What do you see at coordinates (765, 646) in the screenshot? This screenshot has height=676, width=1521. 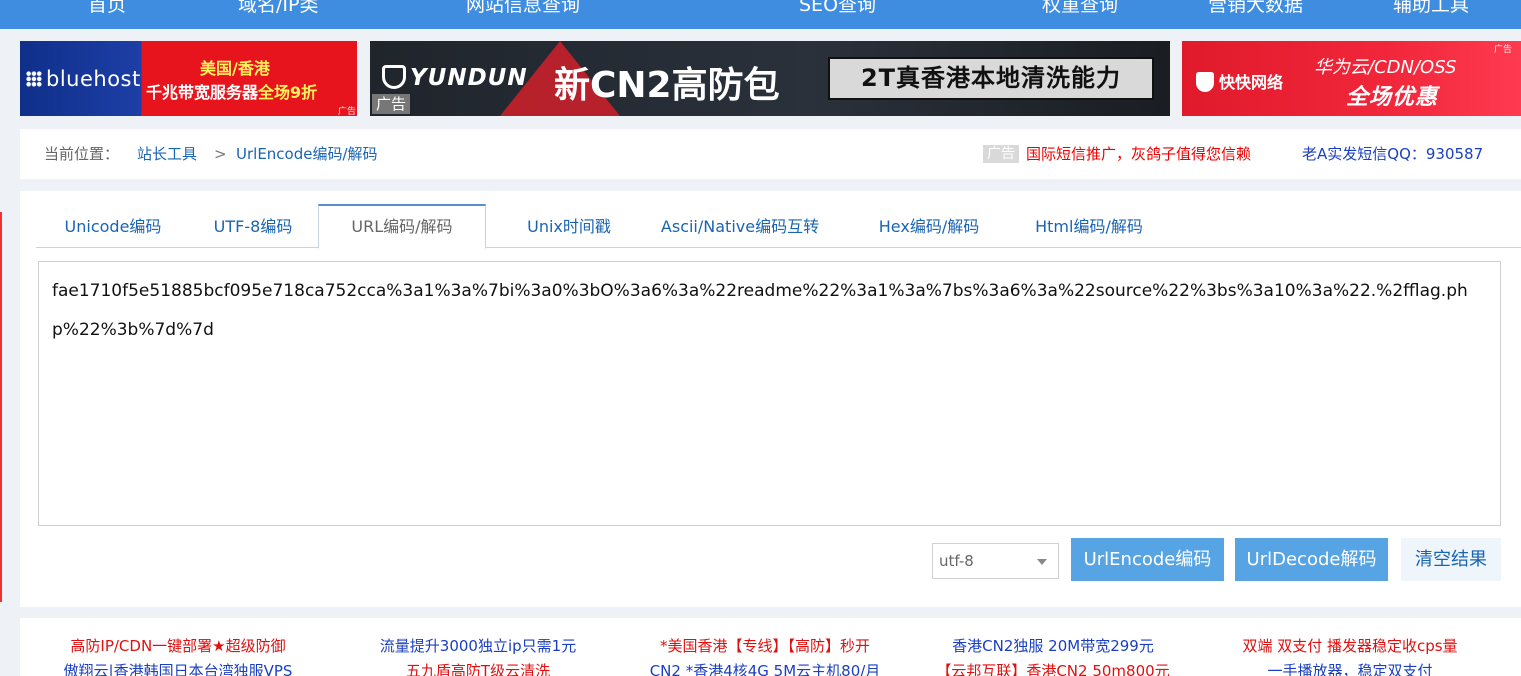 I see `ad-link: *美国香港【专线】【高防】秒开` at bounding box center [765, 646].